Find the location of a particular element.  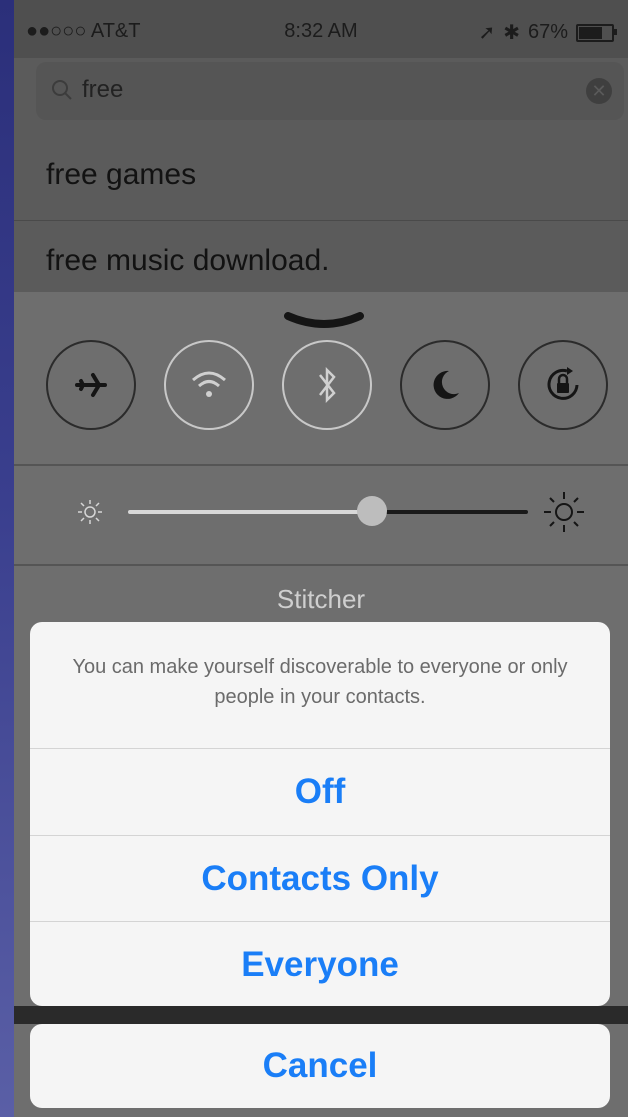

grabber-chevron-icon is located at coordinates (324, 321).